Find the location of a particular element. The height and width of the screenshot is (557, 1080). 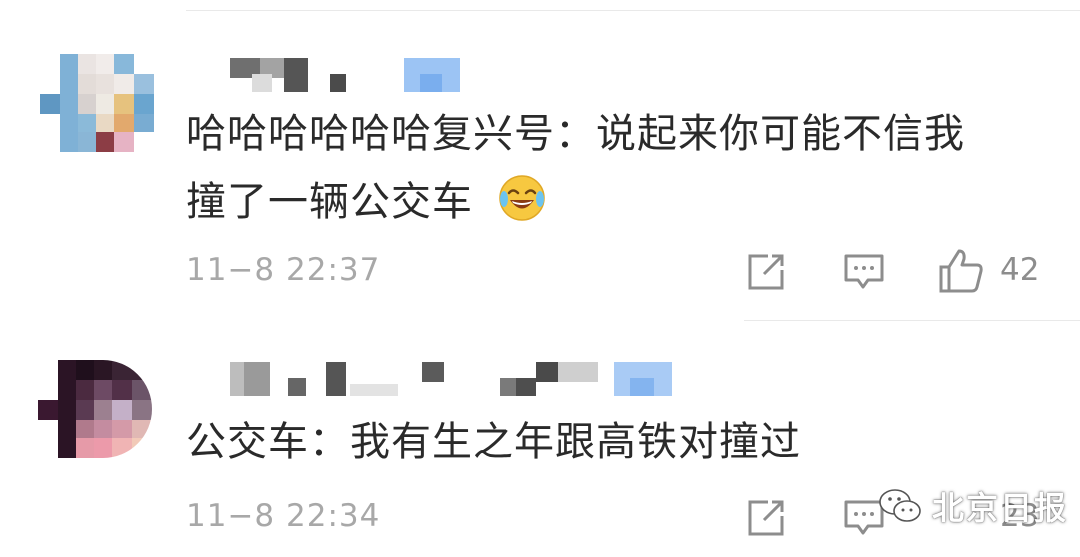

wechat-icon is located at coordinates (900, 505).